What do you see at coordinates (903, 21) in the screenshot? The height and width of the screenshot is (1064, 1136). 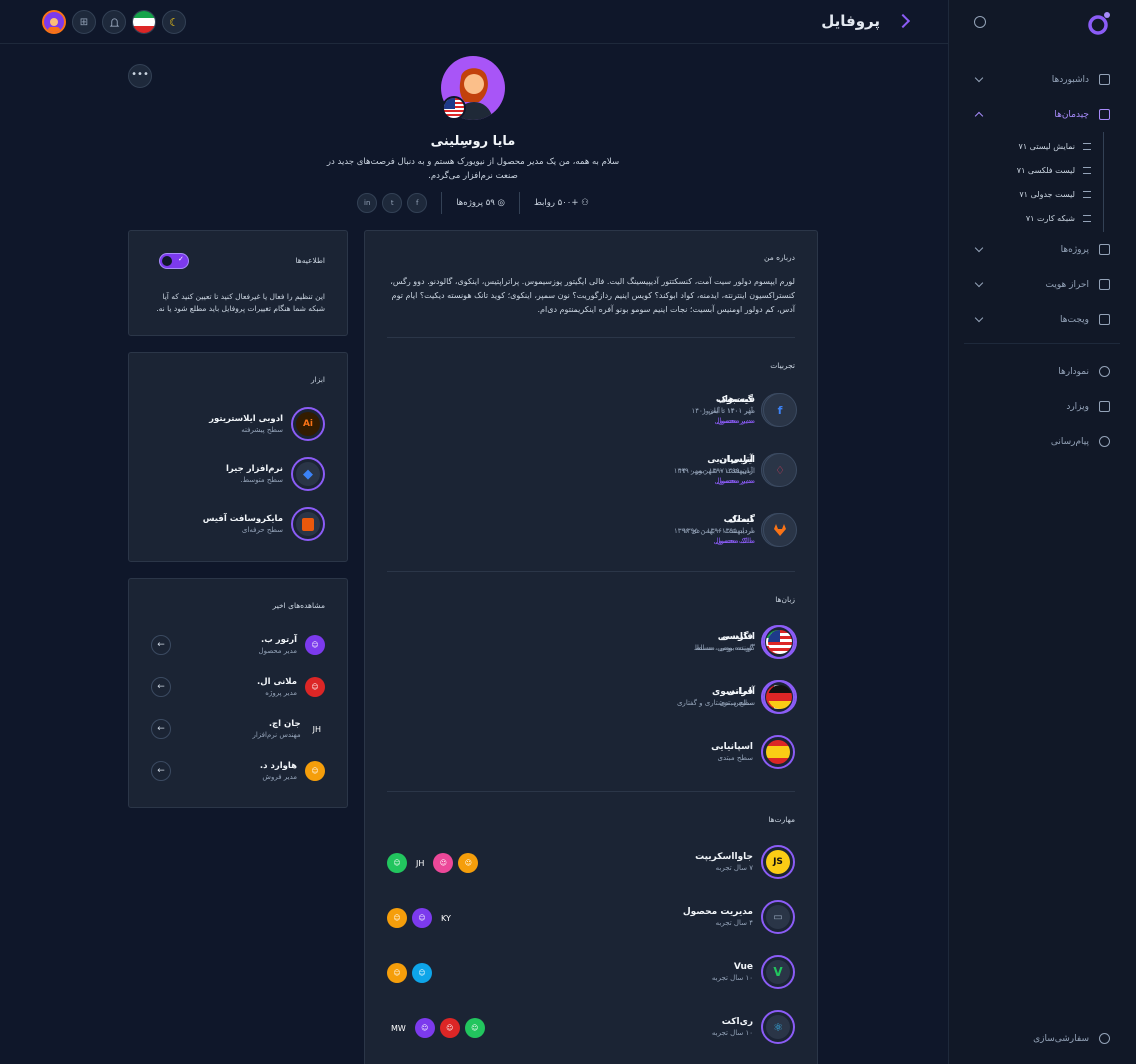 I see `back-arrow-icon` at bounding box center [903, 21].